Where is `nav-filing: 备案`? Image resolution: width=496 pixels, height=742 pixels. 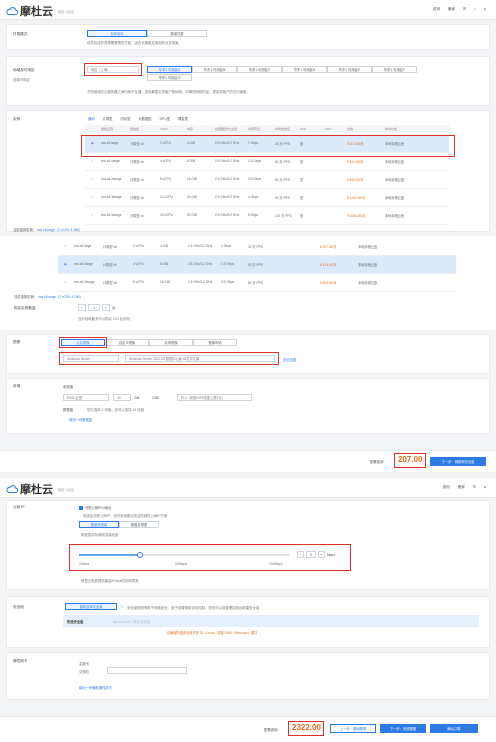
nav-filing: 备案 is located at coordinates (451, 9).